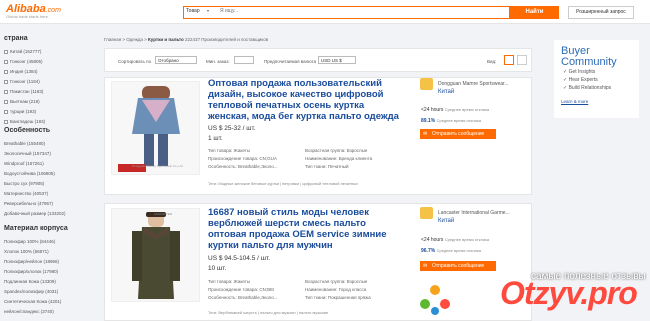 The image size is (650, 321). Describe the element at coordinates (22, 51) in the screenshot. I see `country-filter-item: Китай (152777)` at that location.